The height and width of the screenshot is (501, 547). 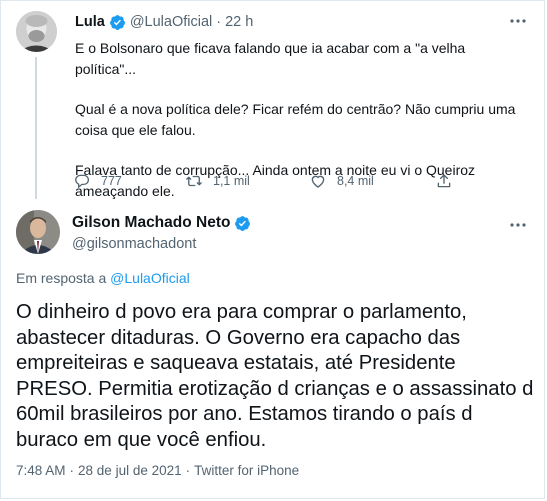 I want to click on share-icon, so click(x=444, y=181).